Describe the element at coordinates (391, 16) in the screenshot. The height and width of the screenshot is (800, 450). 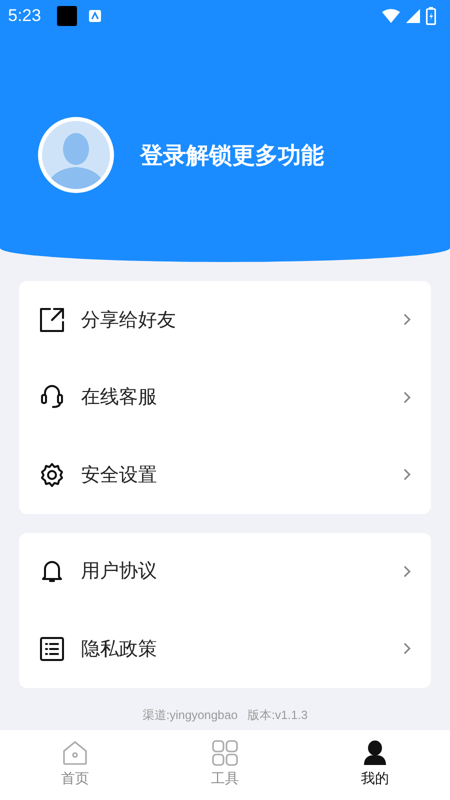
I see `wifi-icon` at that location.